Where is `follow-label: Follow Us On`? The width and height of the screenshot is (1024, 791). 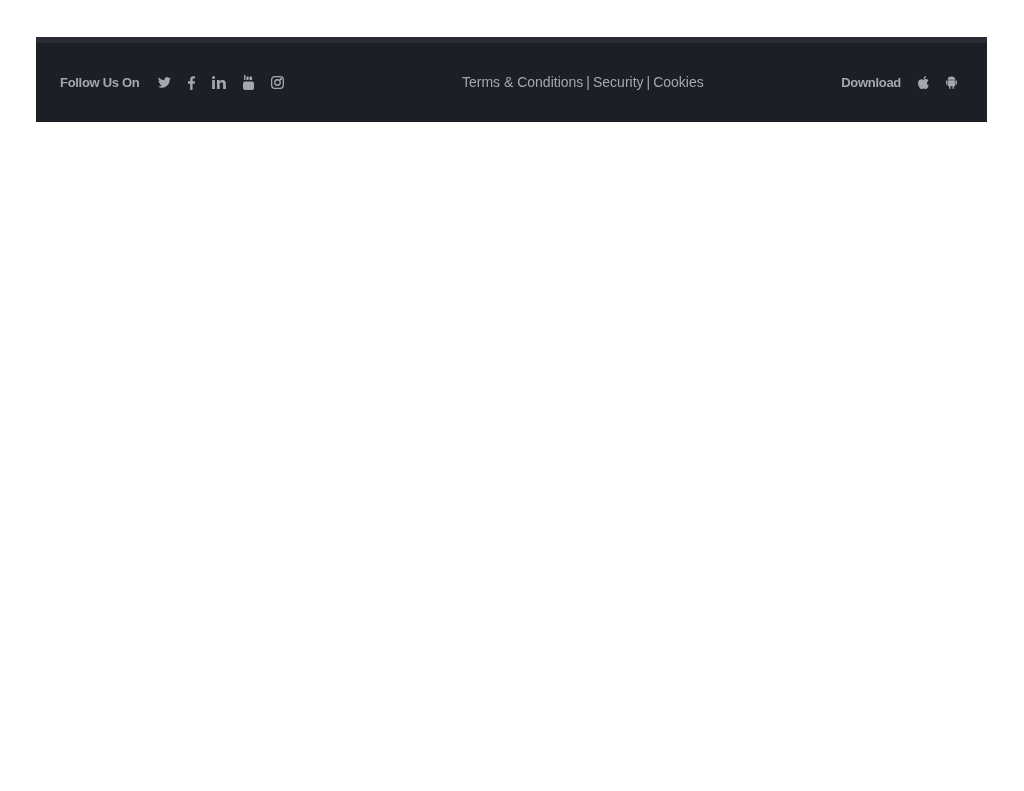 follow-label: Follow Us On is located at coordinates (100, 82).